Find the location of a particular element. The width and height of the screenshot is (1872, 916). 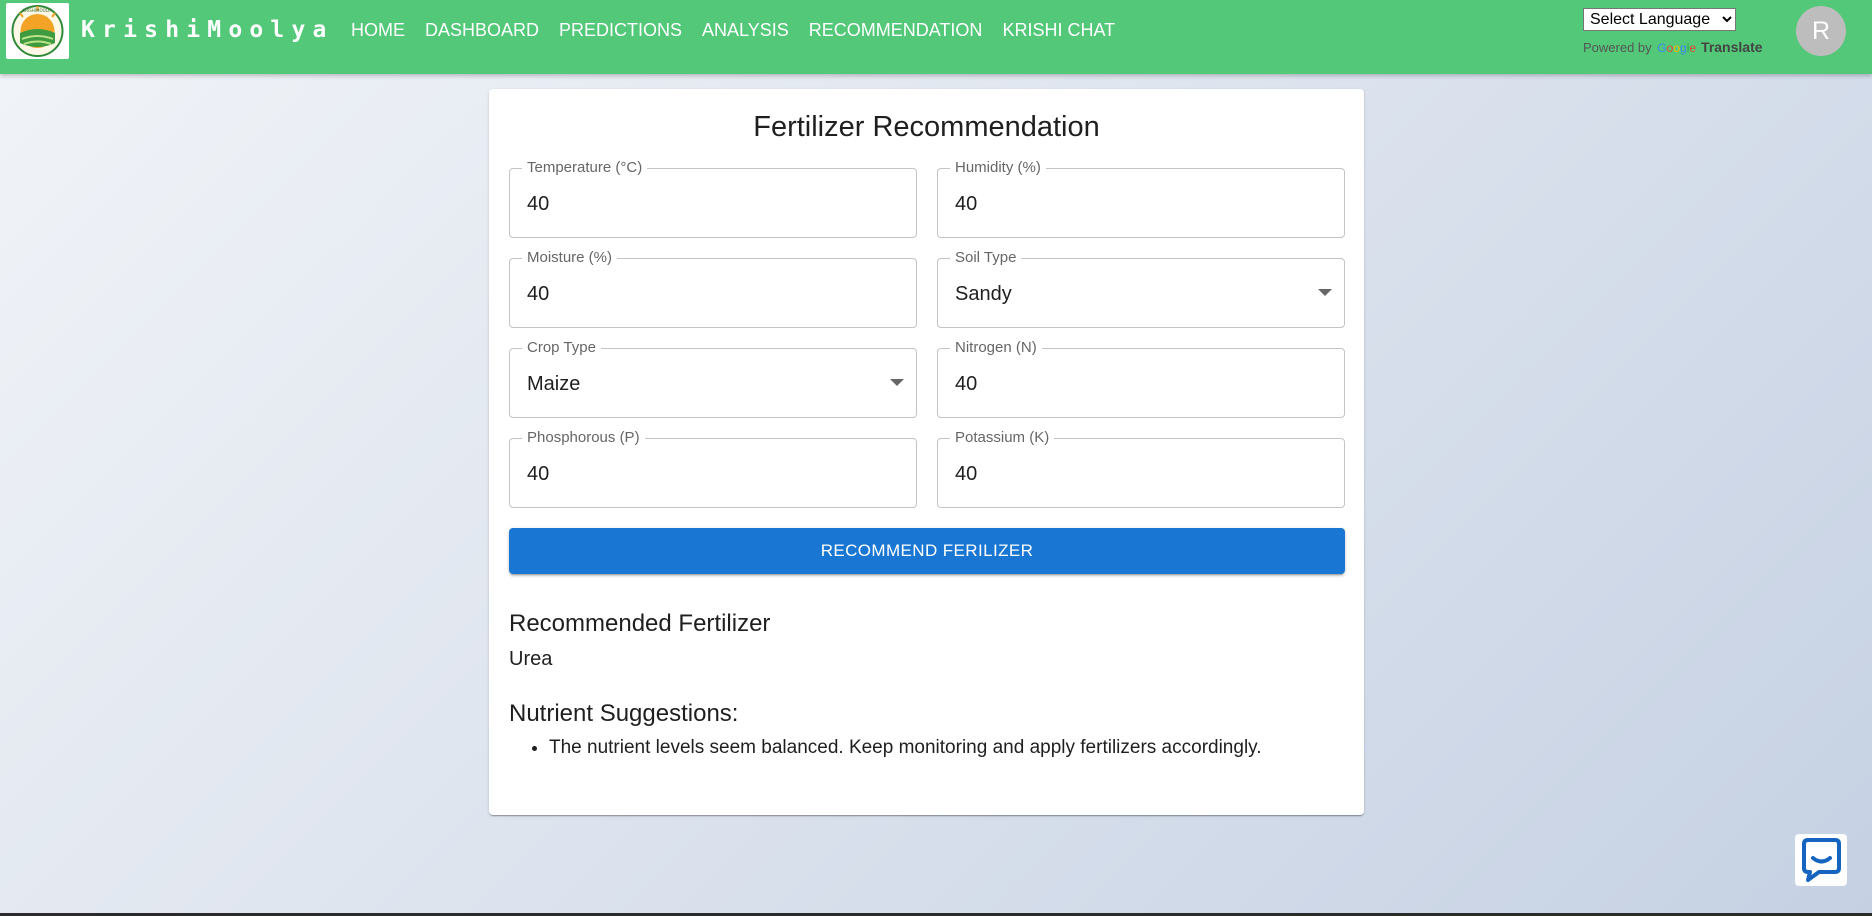

page-title: Fertilizer Recommendation is located at coordinates (926, 127).